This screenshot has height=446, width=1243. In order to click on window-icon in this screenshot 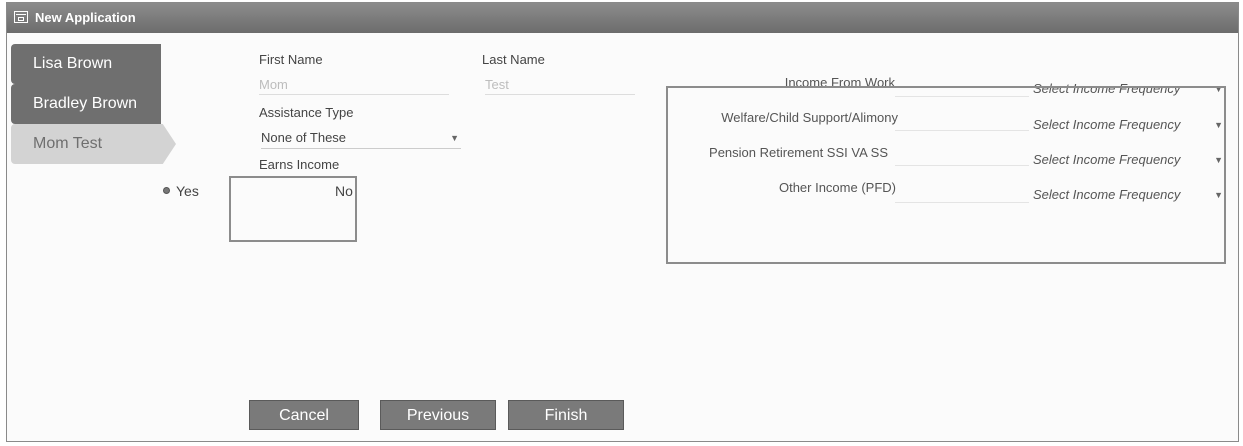, I will do `click(21, 17)`.